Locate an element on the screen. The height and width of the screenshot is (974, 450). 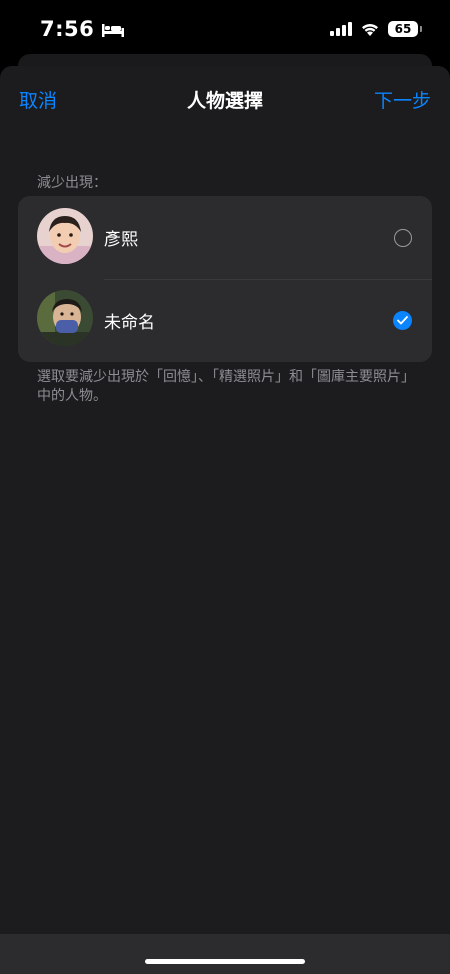
signal-icon is located at coordinates (341, 29).